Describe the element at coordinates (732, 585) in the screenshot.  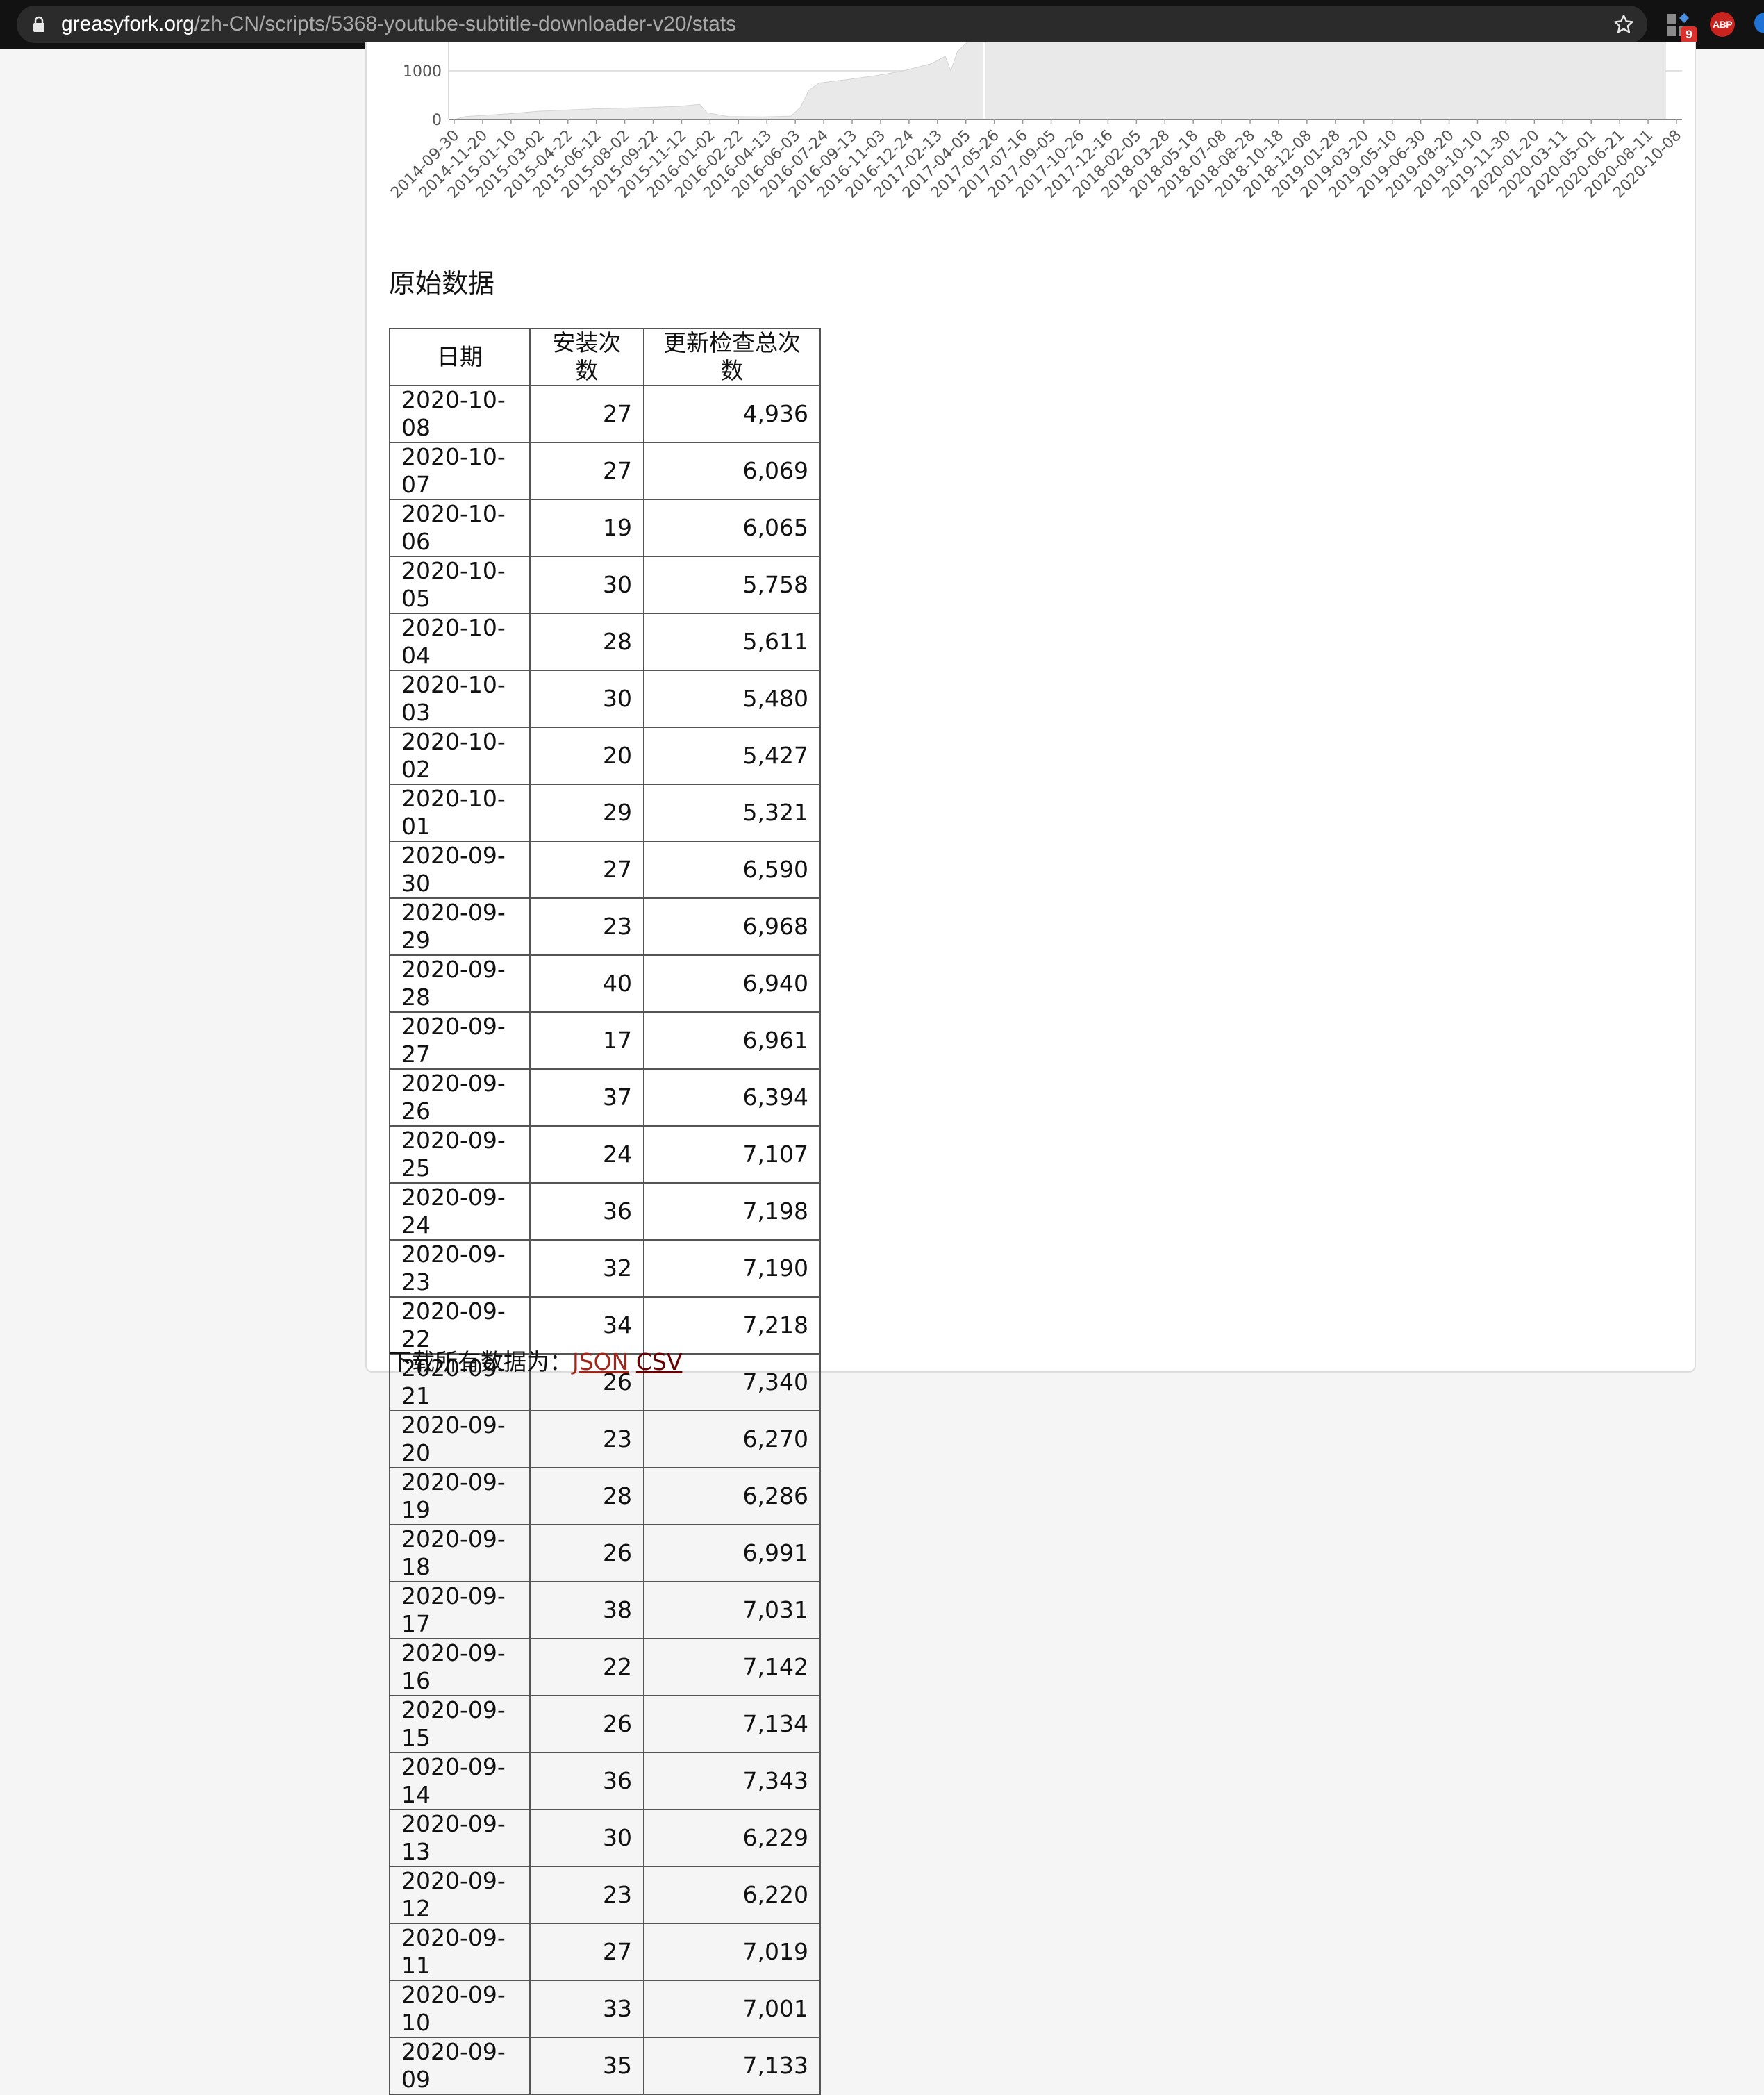
I see `cell-update-checks: 5,758` at that location.